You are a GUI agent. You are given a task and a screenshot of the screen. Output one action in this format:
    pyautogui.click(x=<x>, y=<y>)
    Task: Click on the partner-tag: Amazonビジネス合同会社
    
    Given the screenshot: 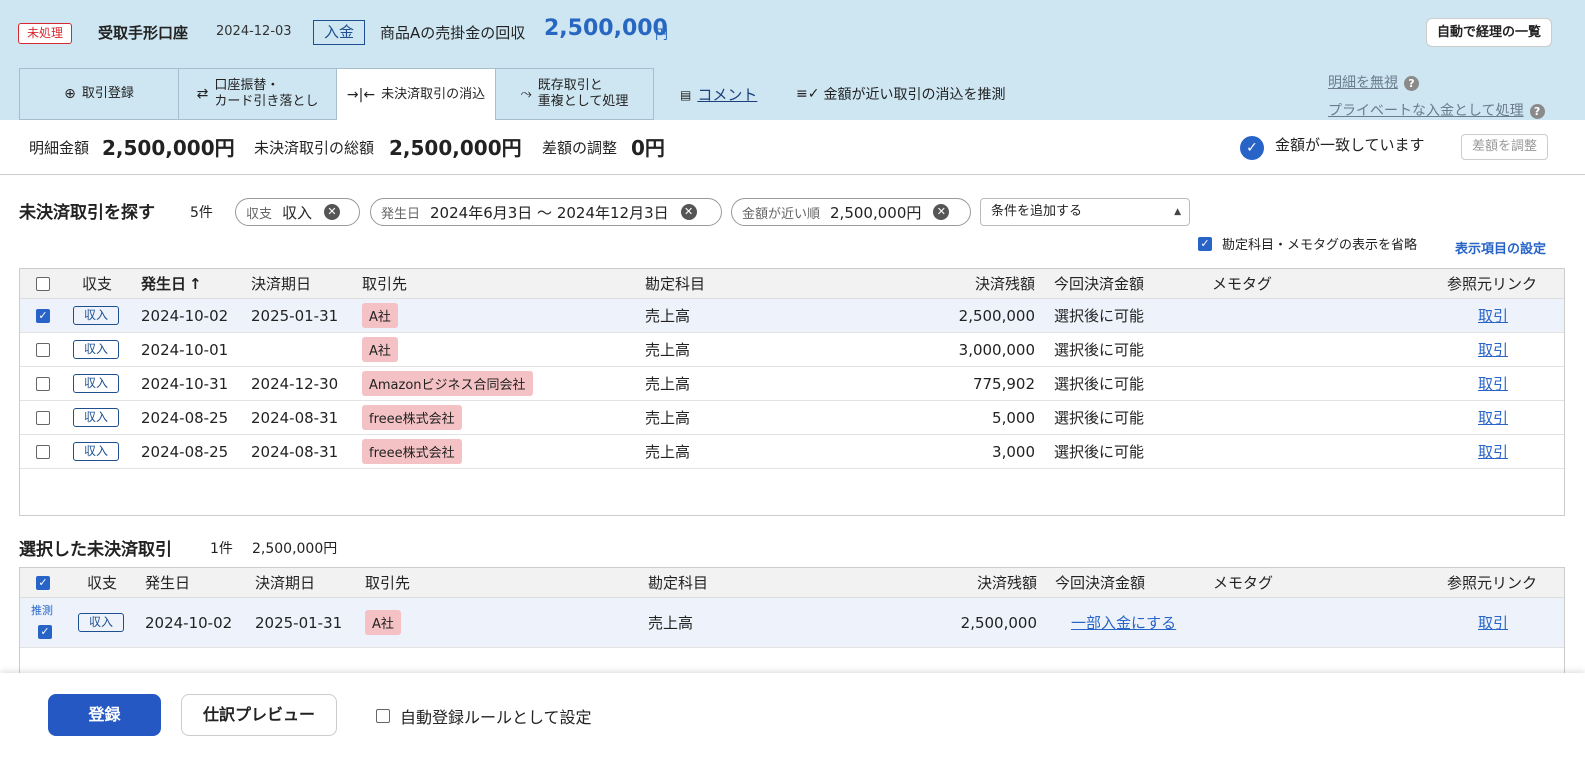 What is the action you would take?
    pyautogui.click(x=447, y=383)
    